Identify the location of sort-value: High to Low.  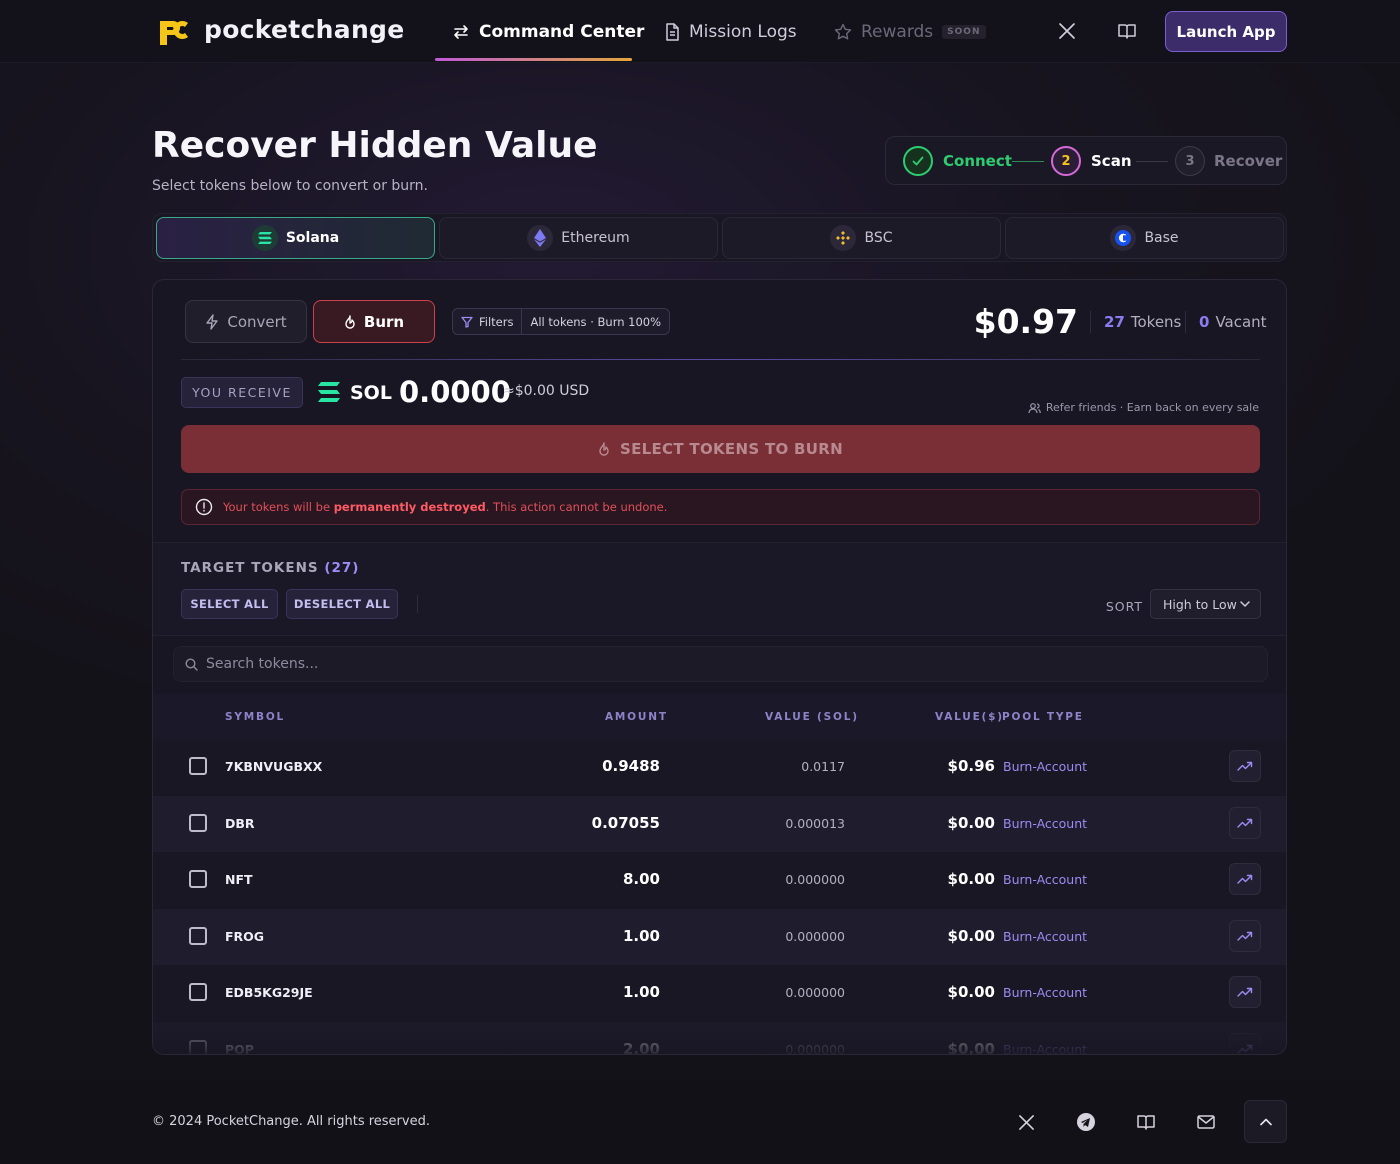
(1200, 604).